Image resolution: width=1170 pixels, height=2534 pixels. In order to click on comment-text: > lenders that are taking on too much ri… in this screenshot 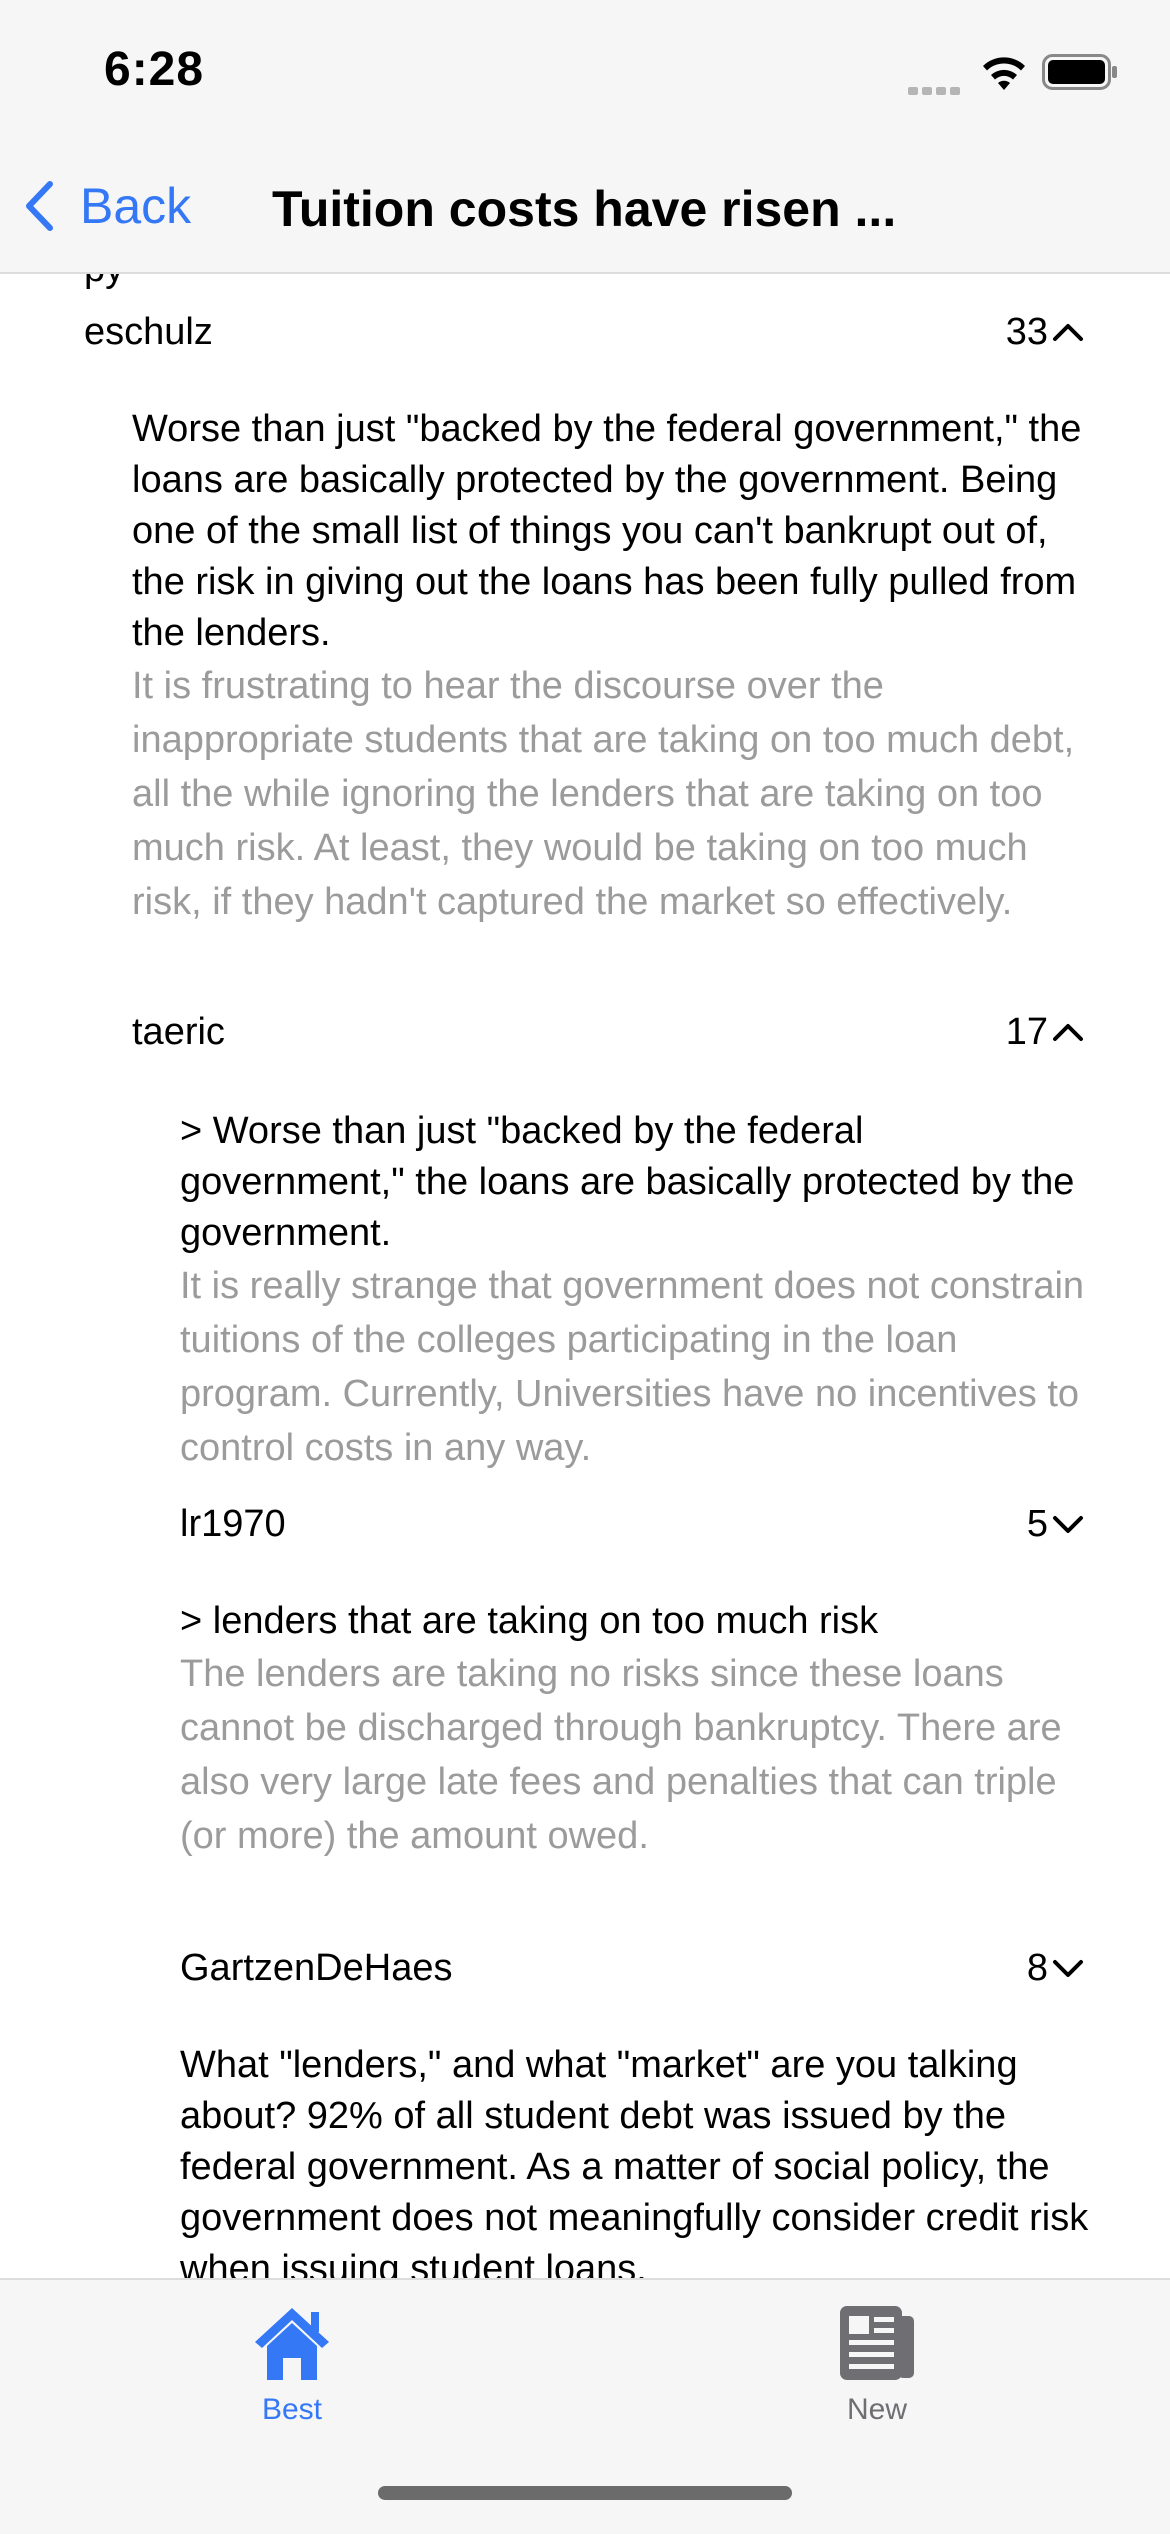, I will do `click(529, 1621)`.